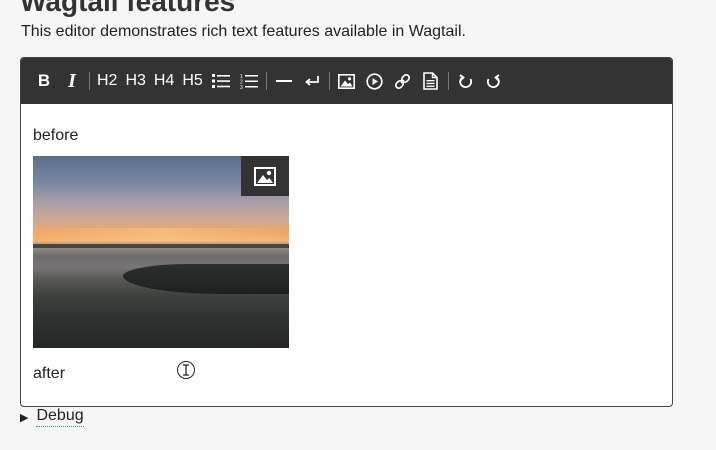 This screenshot has height=450, width=716. I want to click on undo-icon, so click(466, 80).